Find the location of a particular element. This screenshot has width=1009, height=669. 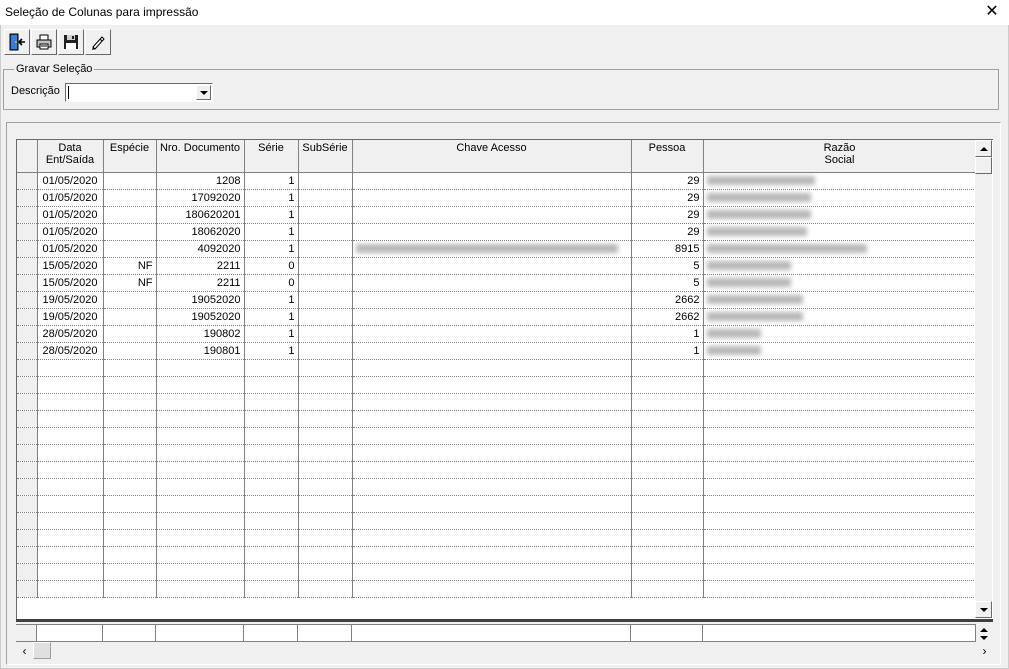

table-row: 01/05/2020 1208 1 29 is located at coordinates (497, 181).